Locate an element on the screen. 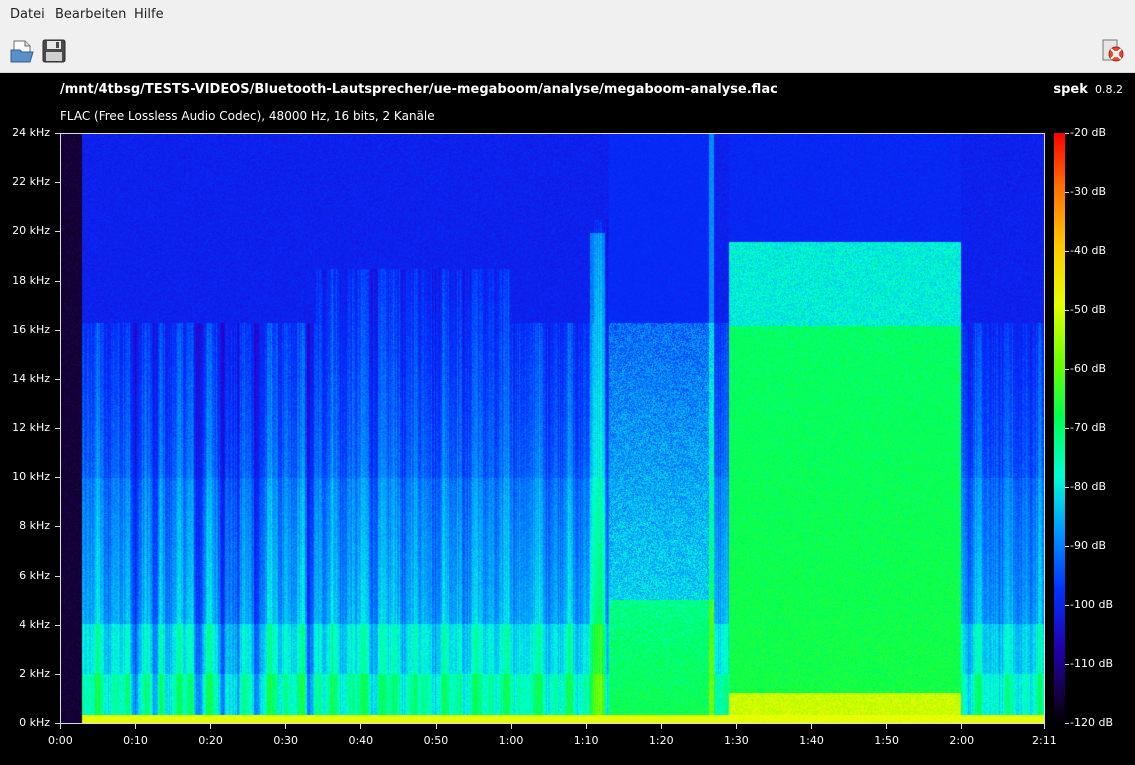 Image resolution: width=1135 pixels, height=765 pixels. time-tick-label: 1:10 is located at coordinates (586, 740).